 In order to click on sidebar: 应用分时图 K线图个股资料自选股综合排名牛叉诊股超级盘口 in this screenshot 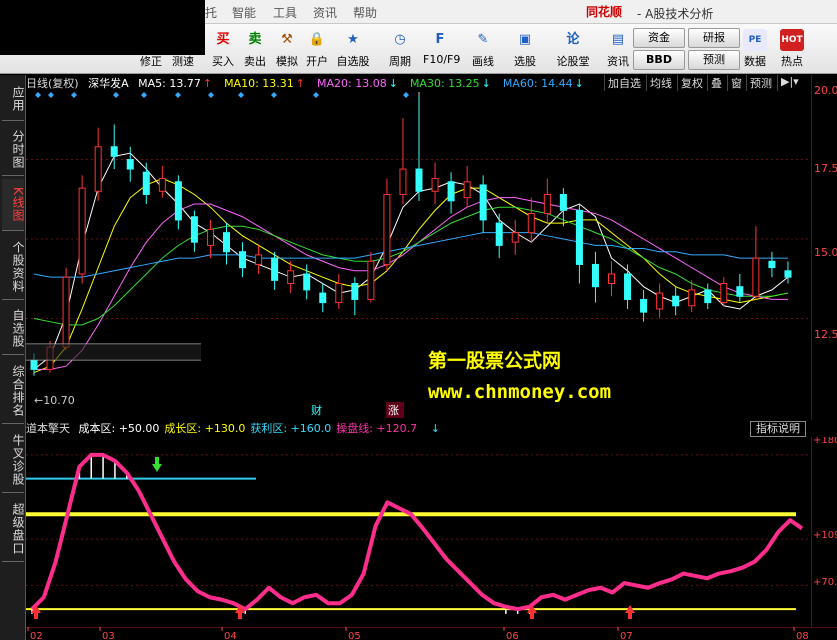, I will do `click(13, 357)`.